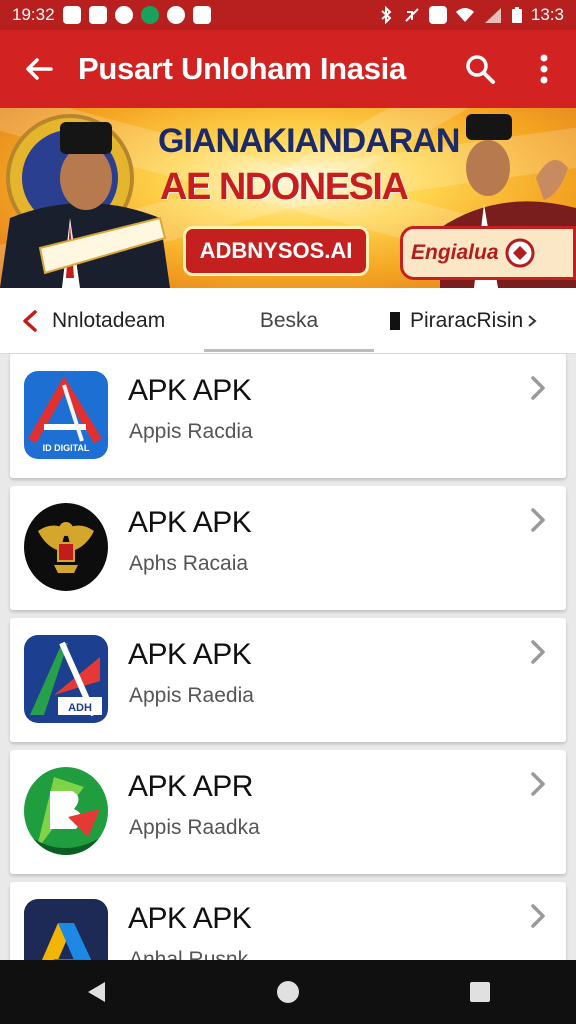 Image resolution: width=576 pixels, height=1024 pixels. I want to click on list-item: ADH APK APK Appis Raedia, so click(288, 680).